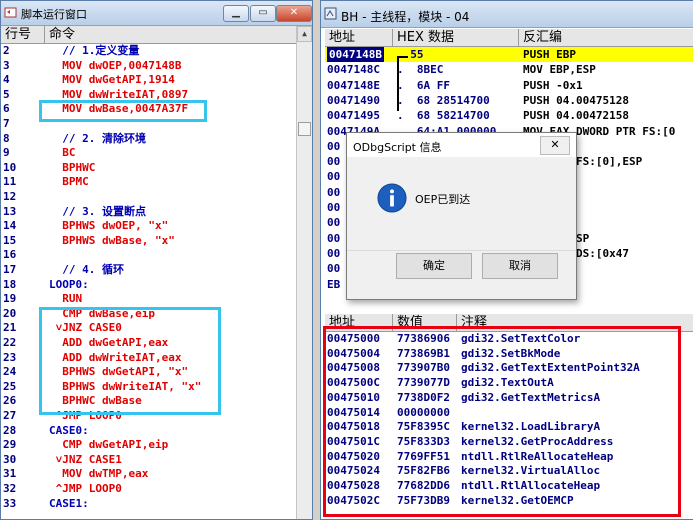  Describe the element at coordinates (353, 100) in the screenshot. I see `disasm-address: 00471490` at that location.